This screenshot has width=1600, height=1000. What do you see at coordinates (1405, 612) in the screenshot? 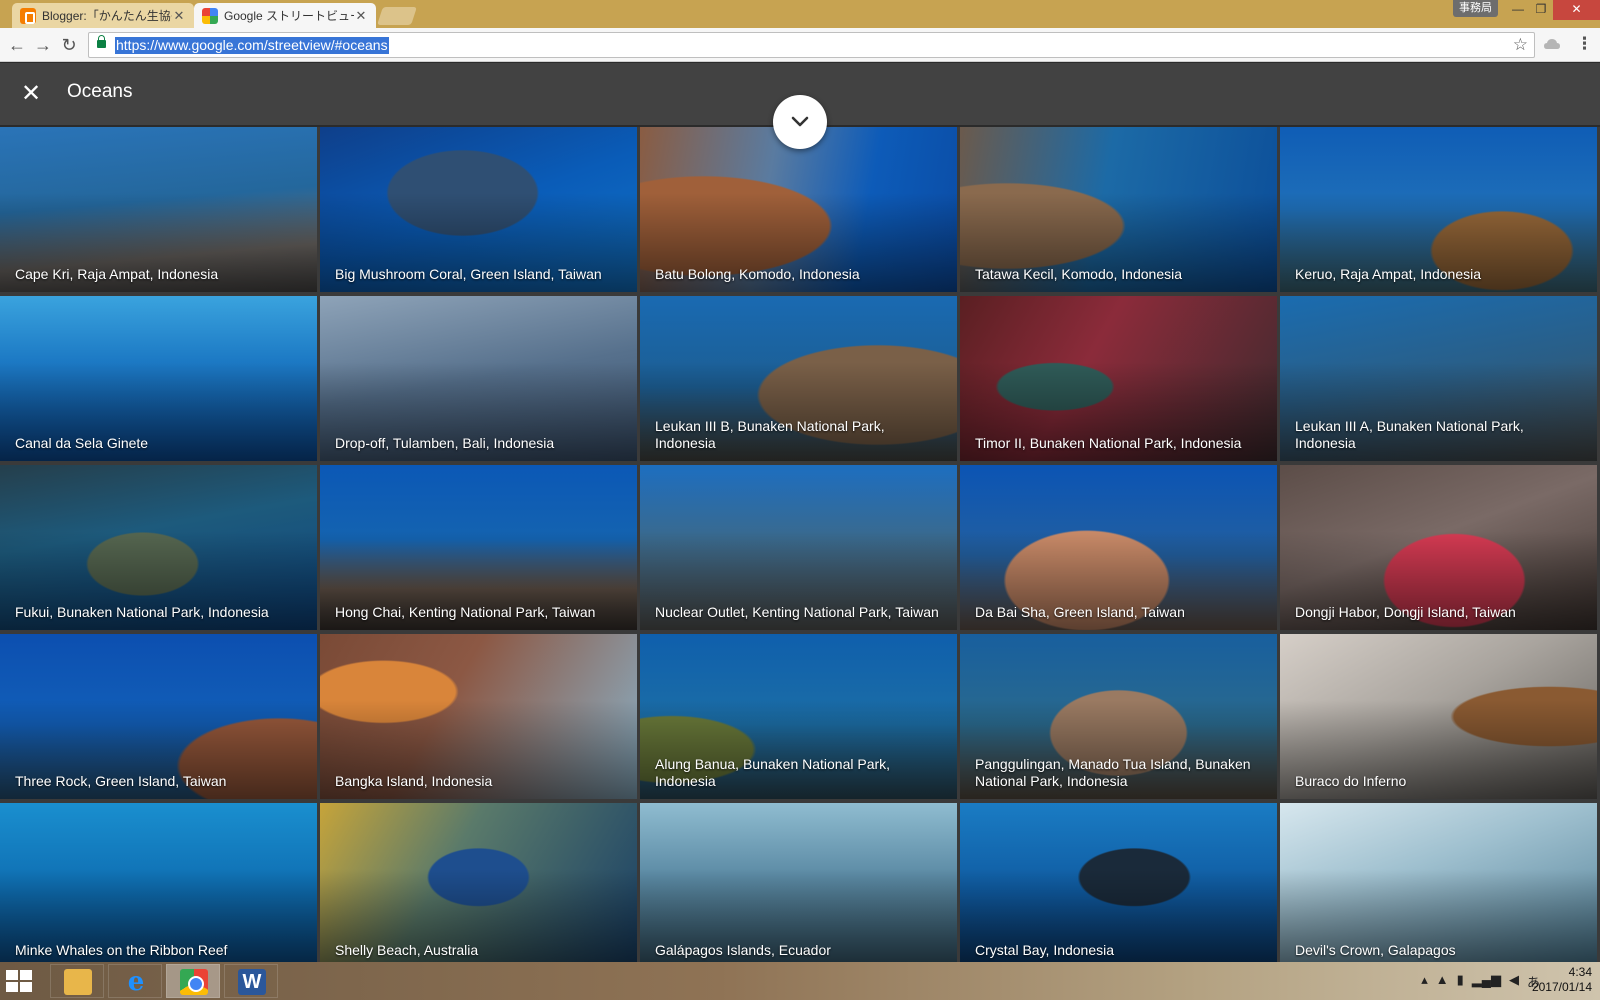
I see `tile-label: Dongji Habor, Dongji Island, Taiwan` at bounding box center [1405, 612].